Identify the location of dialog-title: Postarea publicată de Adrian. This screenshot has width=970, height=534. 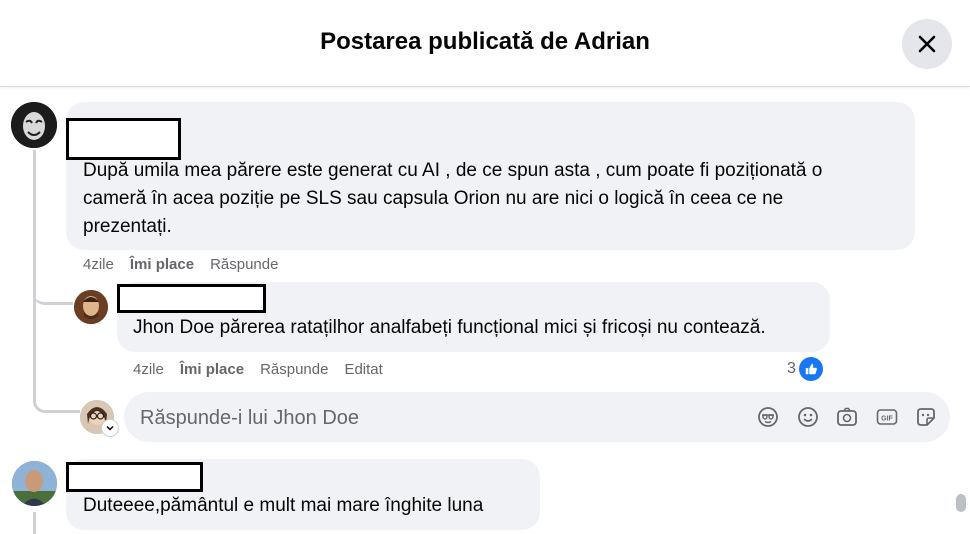
(485, 41).